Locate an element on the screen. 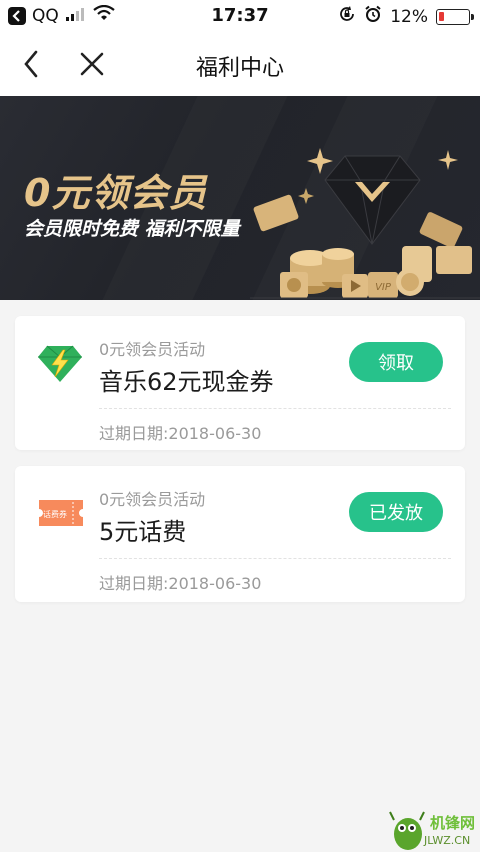  page-title: 福利中心 is located at coordinates (239, 68).